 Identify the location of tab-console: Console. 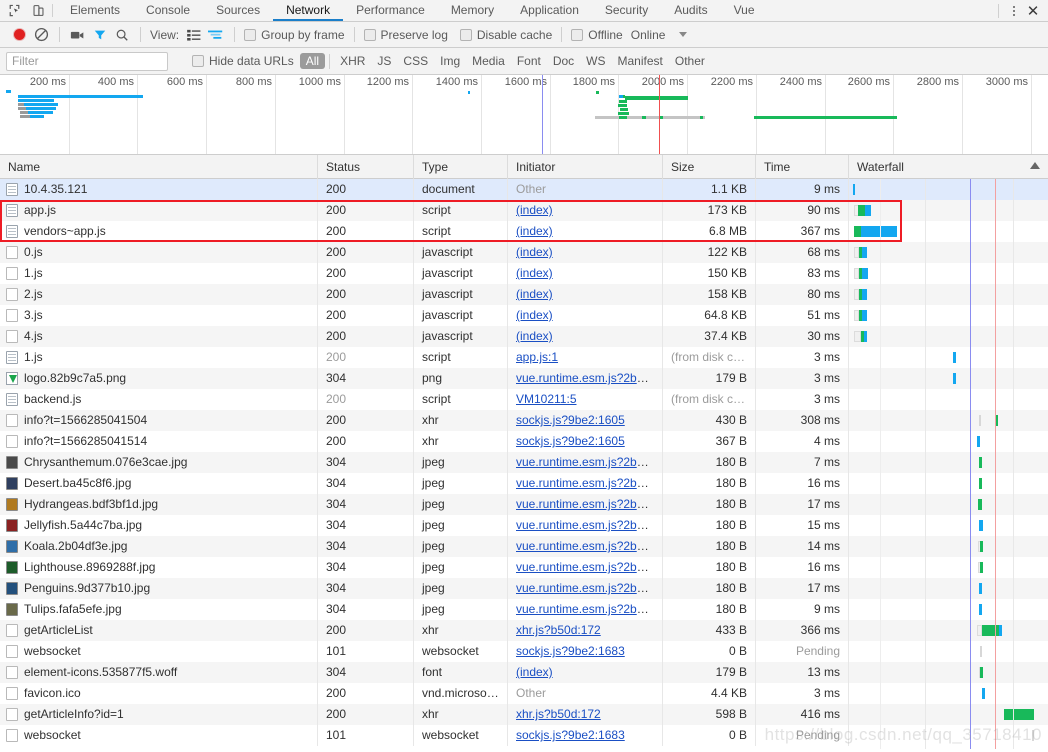
(168, 10).